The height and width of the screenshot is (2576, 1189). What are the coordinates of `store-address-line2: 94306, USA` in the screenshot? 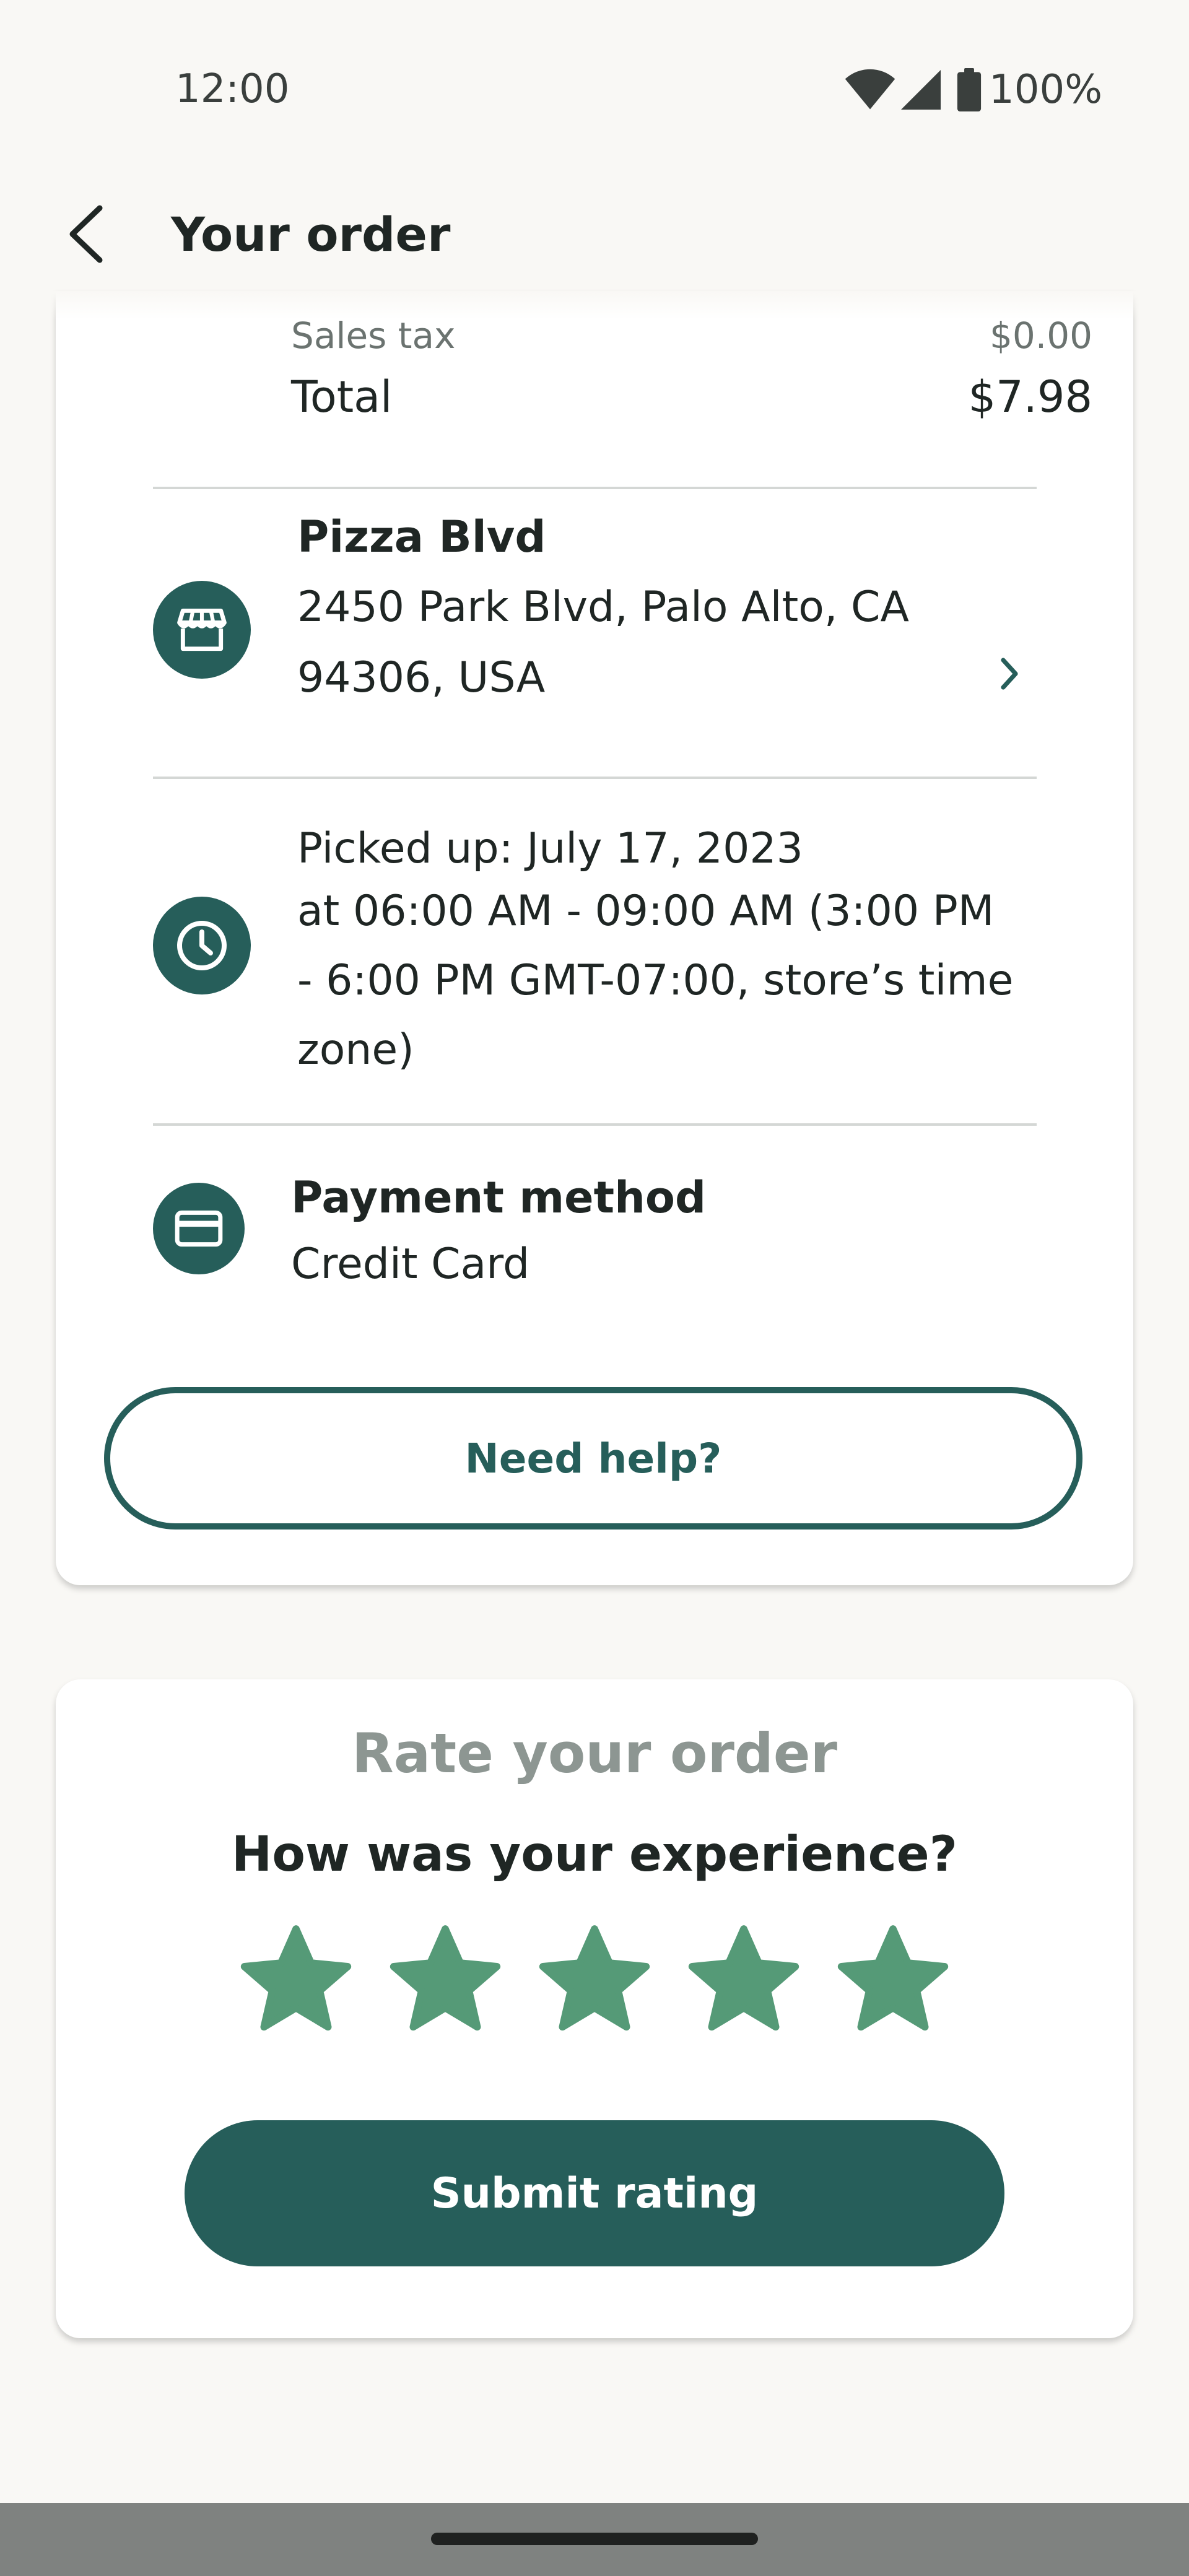 It's located at (421, 677).